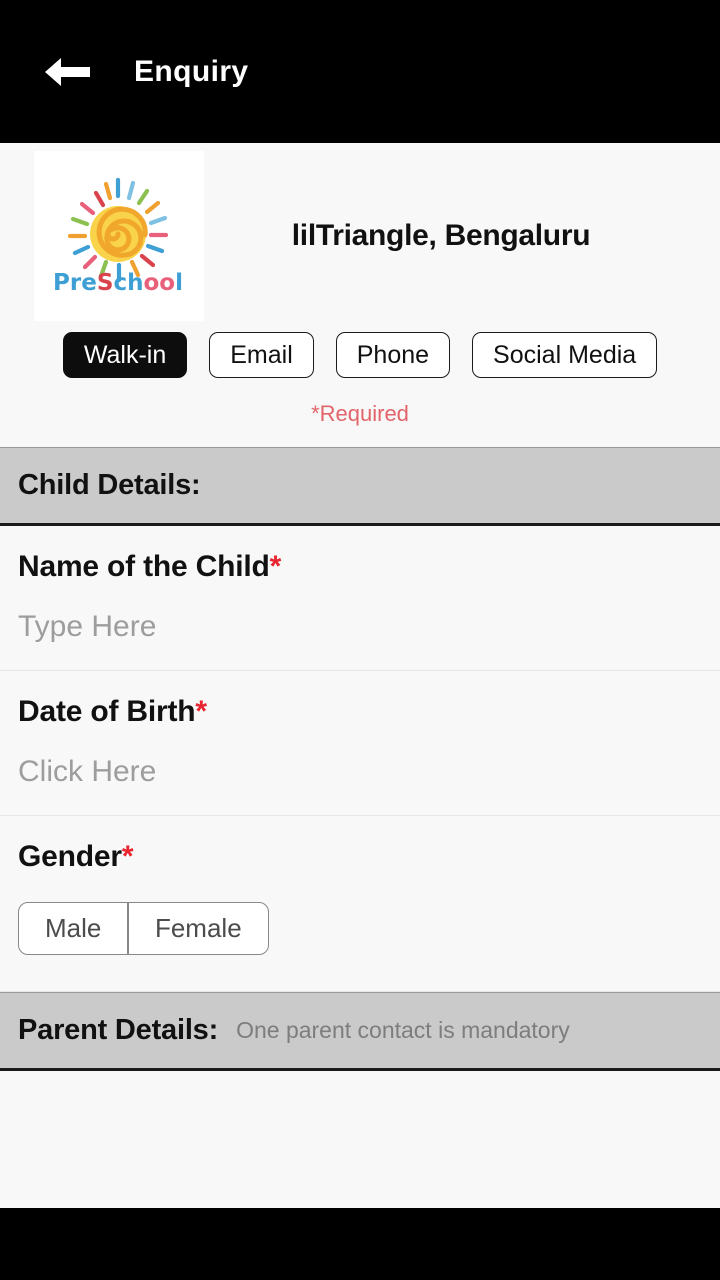  I want to click on section-title-parent: Parent Details:, so click(118, 1030).